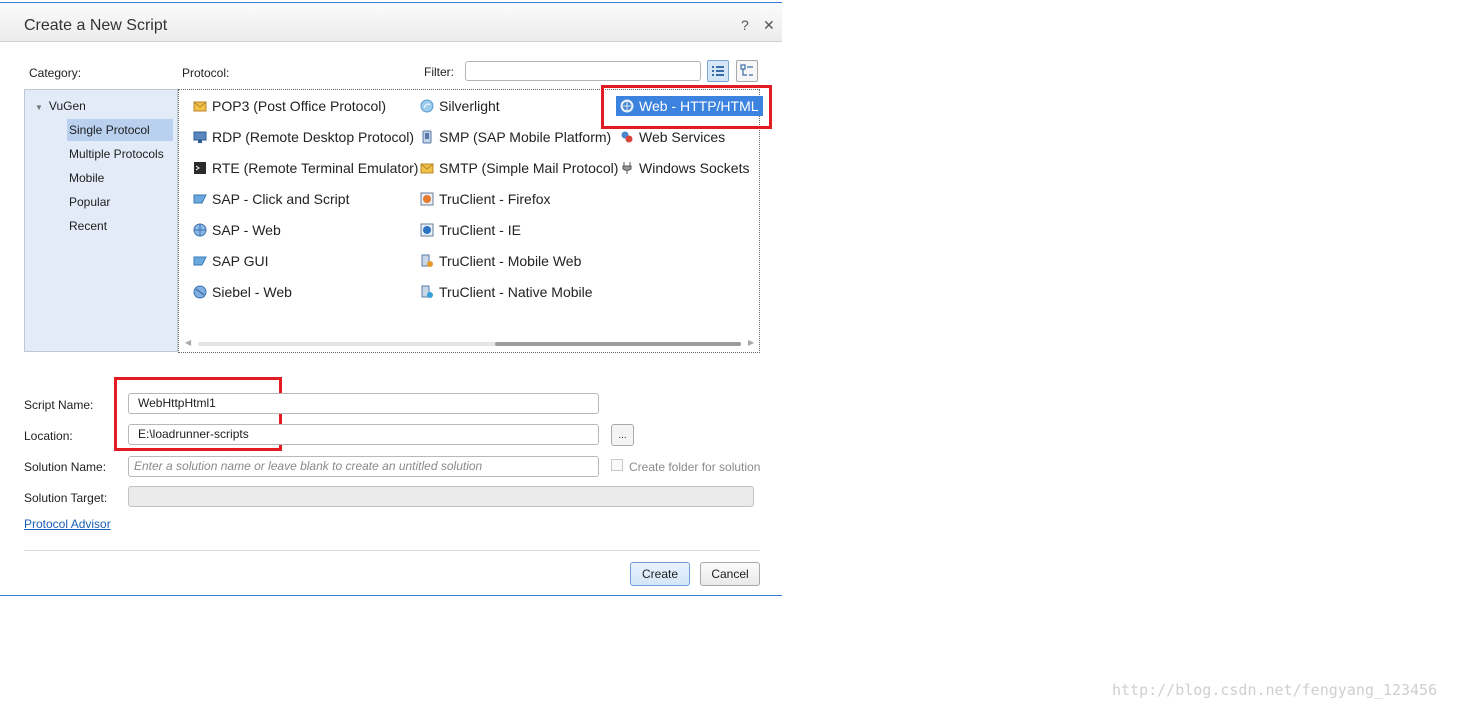 The image size is (1484, 712). What do you see at coordinates (86, 178) in the screenshot?
I see `category-item-mobile: Mobile` at bounding box center [86, 178].